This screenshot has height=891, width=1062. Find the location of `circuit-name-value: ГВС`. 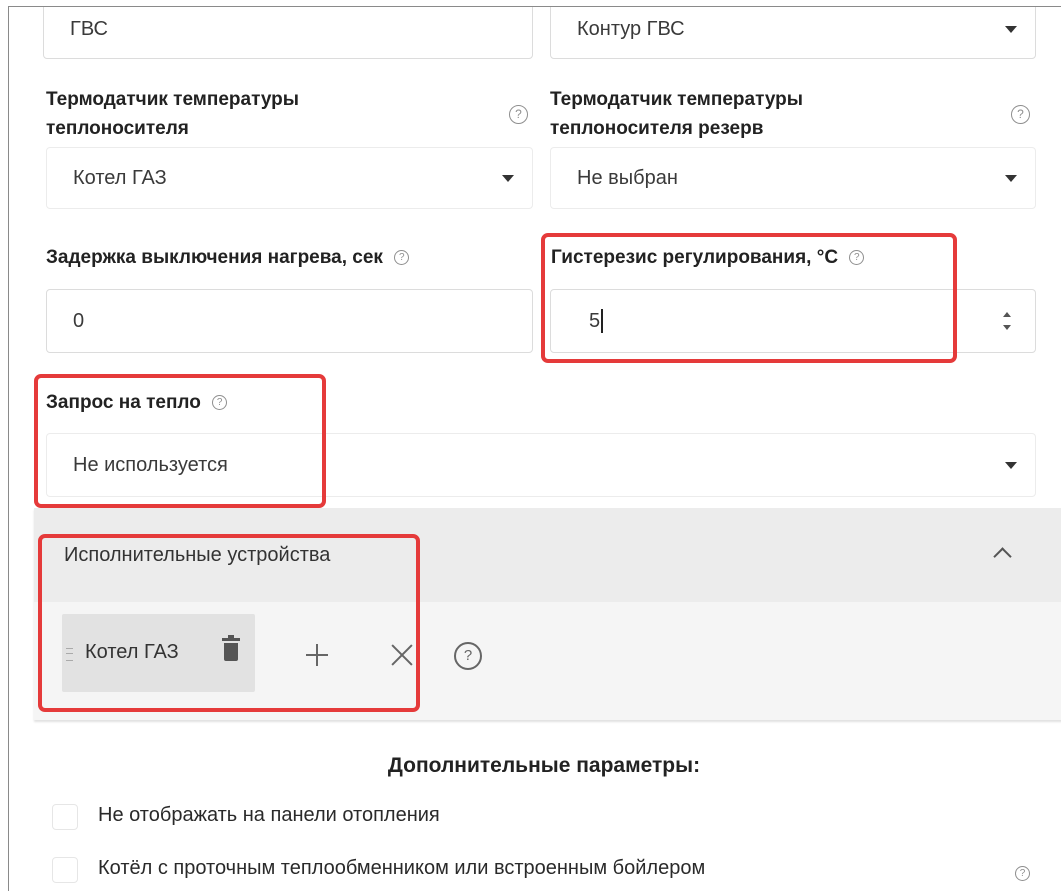

circuit-name-value: ГВС is located at coordinates (89, 28).